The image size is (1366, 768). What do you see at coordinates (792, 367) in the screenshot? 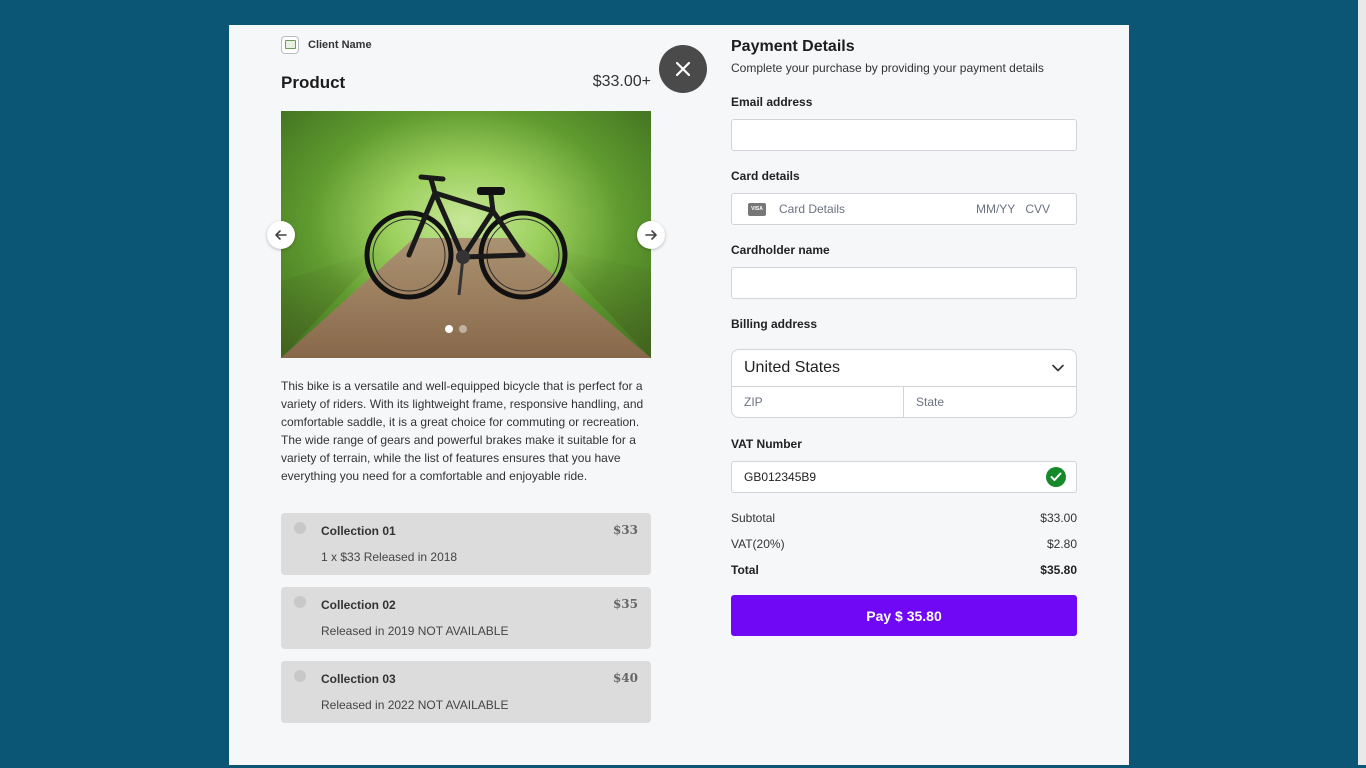
I see `country-value: United States` at bounding box center [792, 367].